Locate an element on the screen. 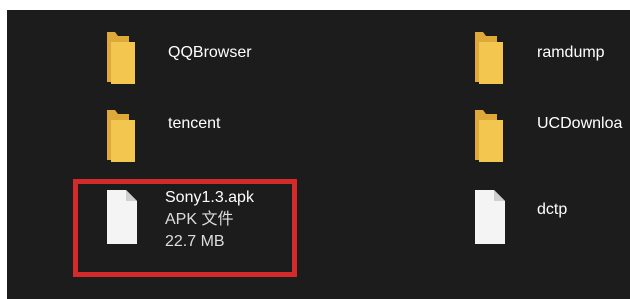  file-item-sony-apk: Sony1.3.apk APK 文件 22.7 MB is located at coordinates (194, 224).